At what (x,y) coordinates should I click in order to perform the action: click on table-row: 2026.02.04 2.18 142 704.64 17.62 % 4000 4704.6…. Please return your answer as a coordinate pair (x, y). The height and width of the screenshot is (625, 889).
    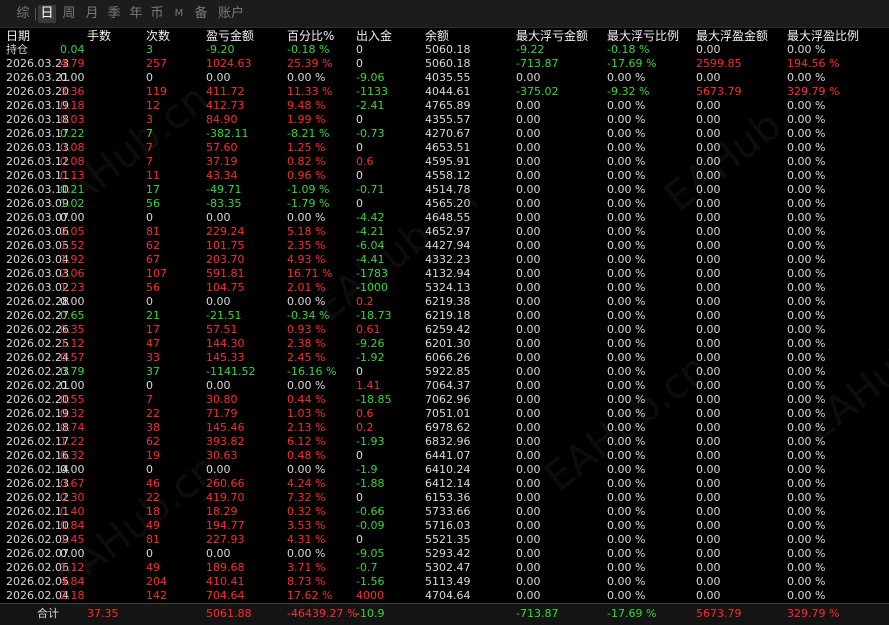
    Looking at the image, I should click on (444, 596).